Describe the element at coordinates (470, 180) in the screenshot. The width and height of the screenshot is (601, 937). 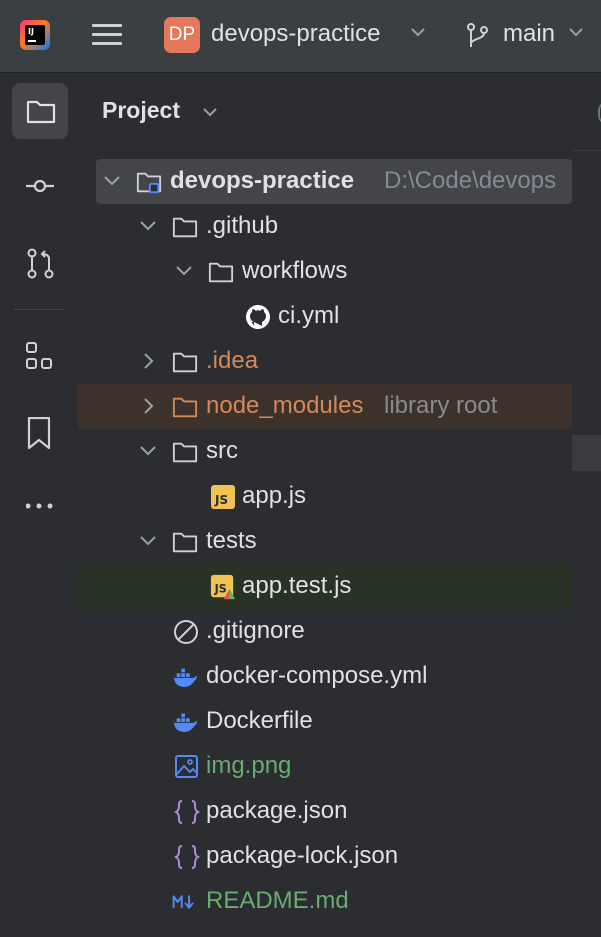
I see `root-path: D:\Code\devops` at that location.